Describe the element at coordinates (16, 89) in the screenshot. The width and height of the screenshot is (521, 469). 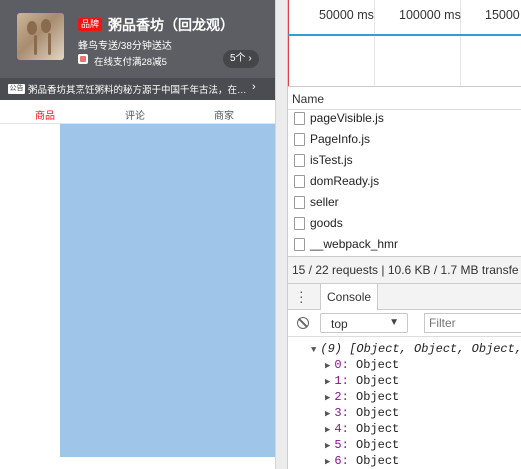
I see `bulletin-badge: 公告` at that location.